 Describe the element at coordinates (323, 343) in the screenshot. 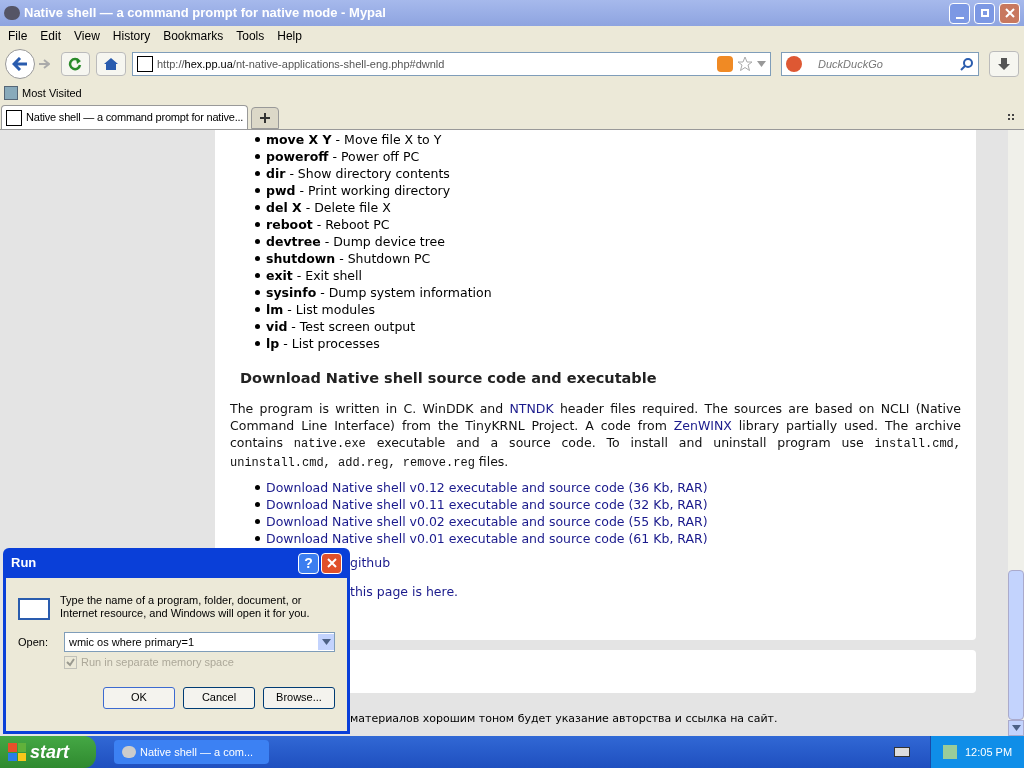

I see `command-item: lp - List processes` at that location.